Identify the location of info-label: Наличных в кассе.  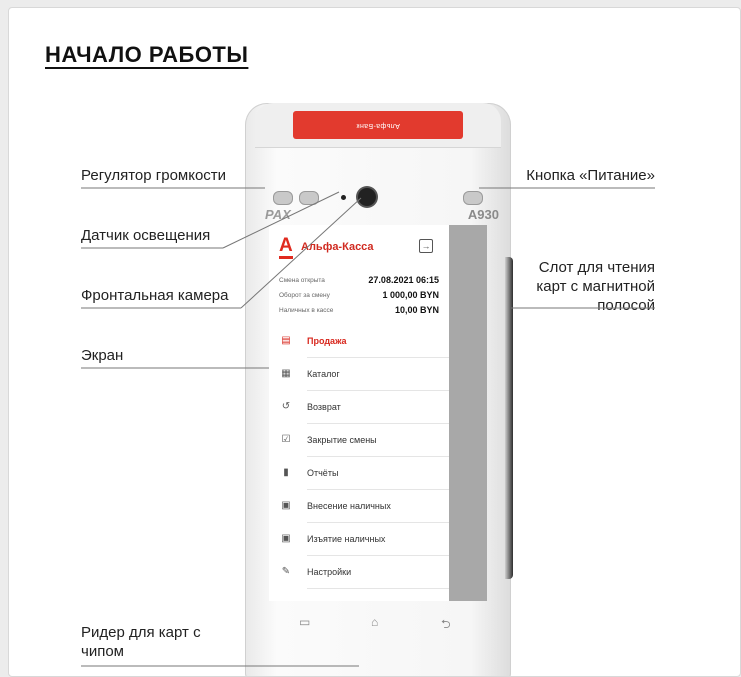
(306, 310).